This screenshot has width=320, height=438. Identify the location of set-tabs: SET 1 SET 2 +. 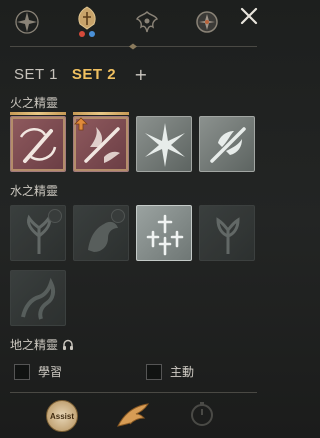
(81, 74).